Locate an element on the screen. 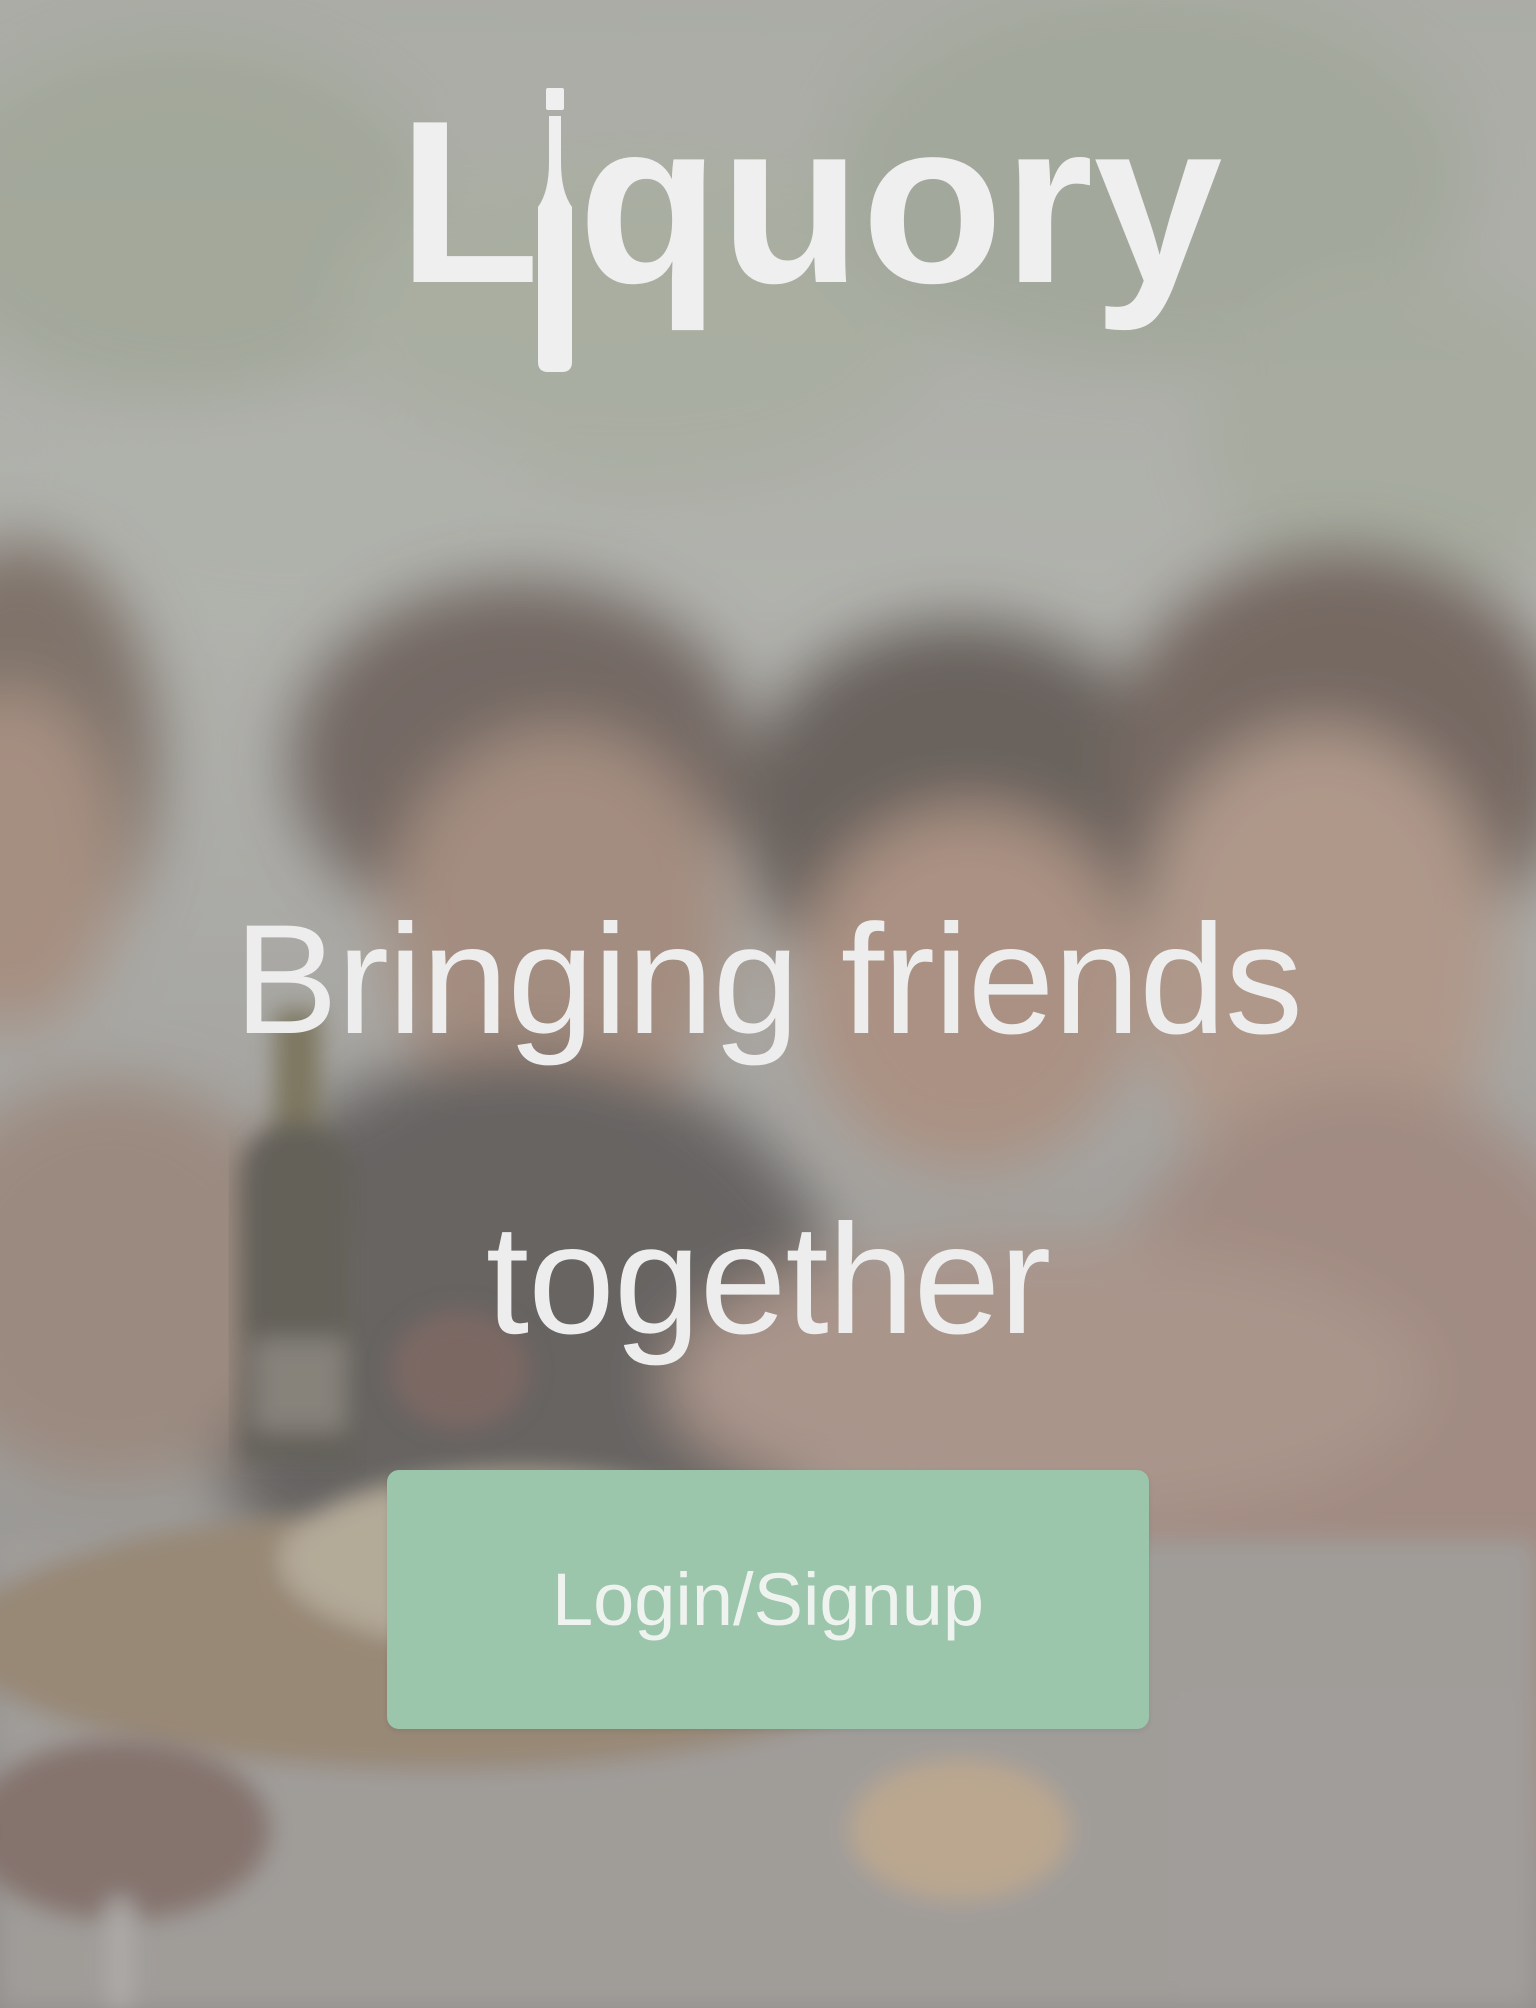 The image size is (1536, 2008). logo-letter-l: L is located at coordinates (469, 202).